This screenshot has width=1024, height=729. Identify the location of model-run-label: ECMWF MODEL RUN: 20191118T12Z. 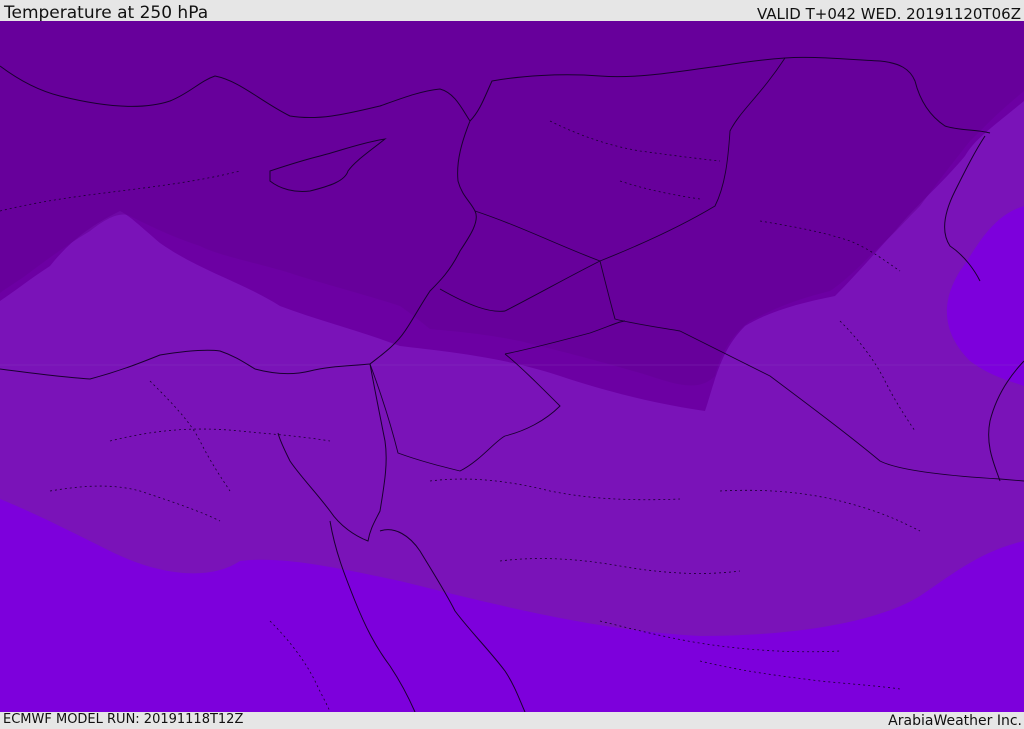
(123, 719).